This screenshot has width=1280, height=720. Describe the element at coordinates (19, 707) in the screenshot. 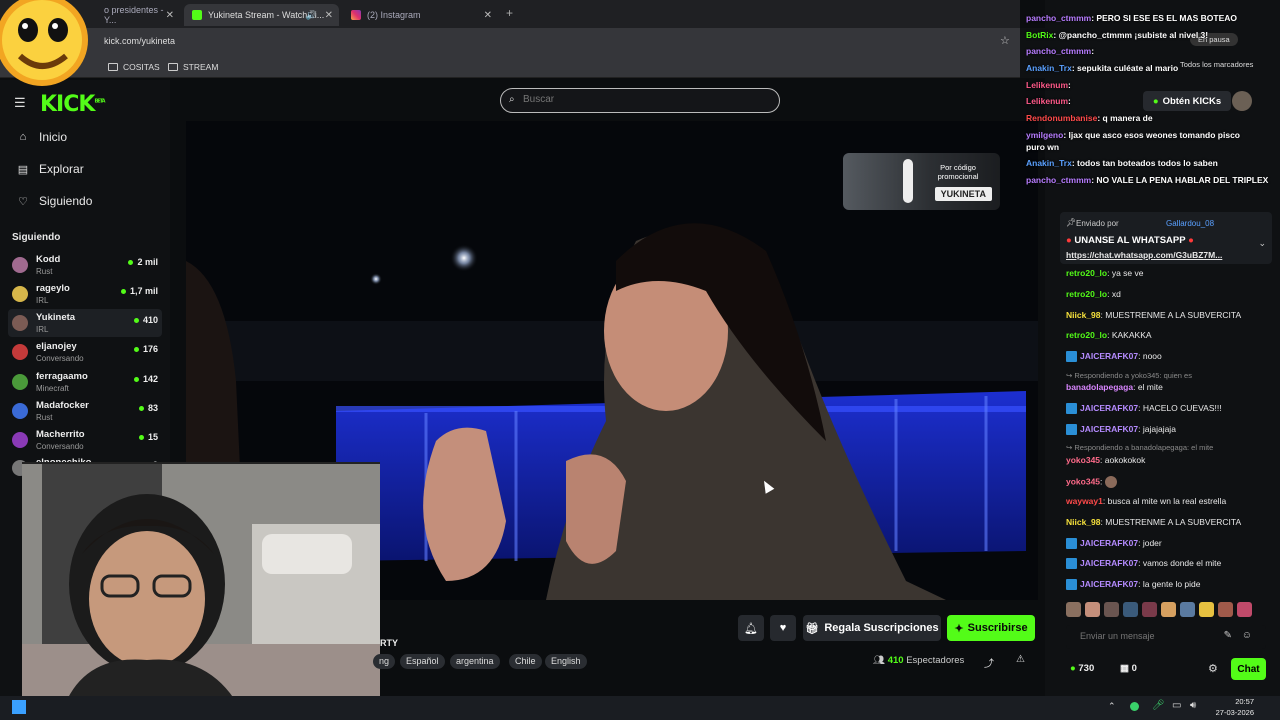

I see `start-icon` at that location.